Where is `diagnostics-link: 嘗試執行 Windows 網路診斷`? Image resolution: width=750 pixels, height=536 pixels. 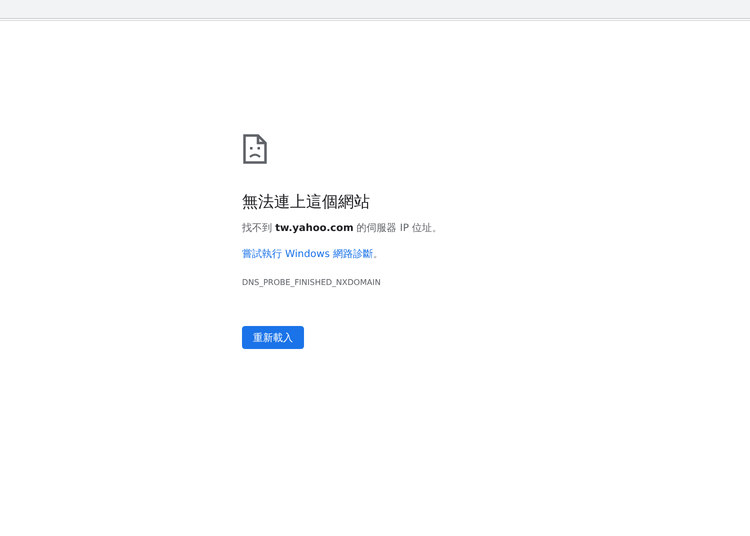
diagnostics-link: 嘗試執行 Windows 網路診斷 is located at coordinates (307, 254).